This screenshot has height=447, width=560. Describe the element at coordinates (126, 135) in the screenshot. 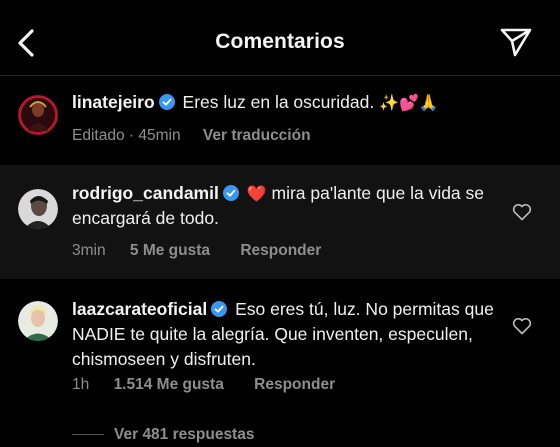

I see `edited-timestamp: Editado · 45min` at that location.